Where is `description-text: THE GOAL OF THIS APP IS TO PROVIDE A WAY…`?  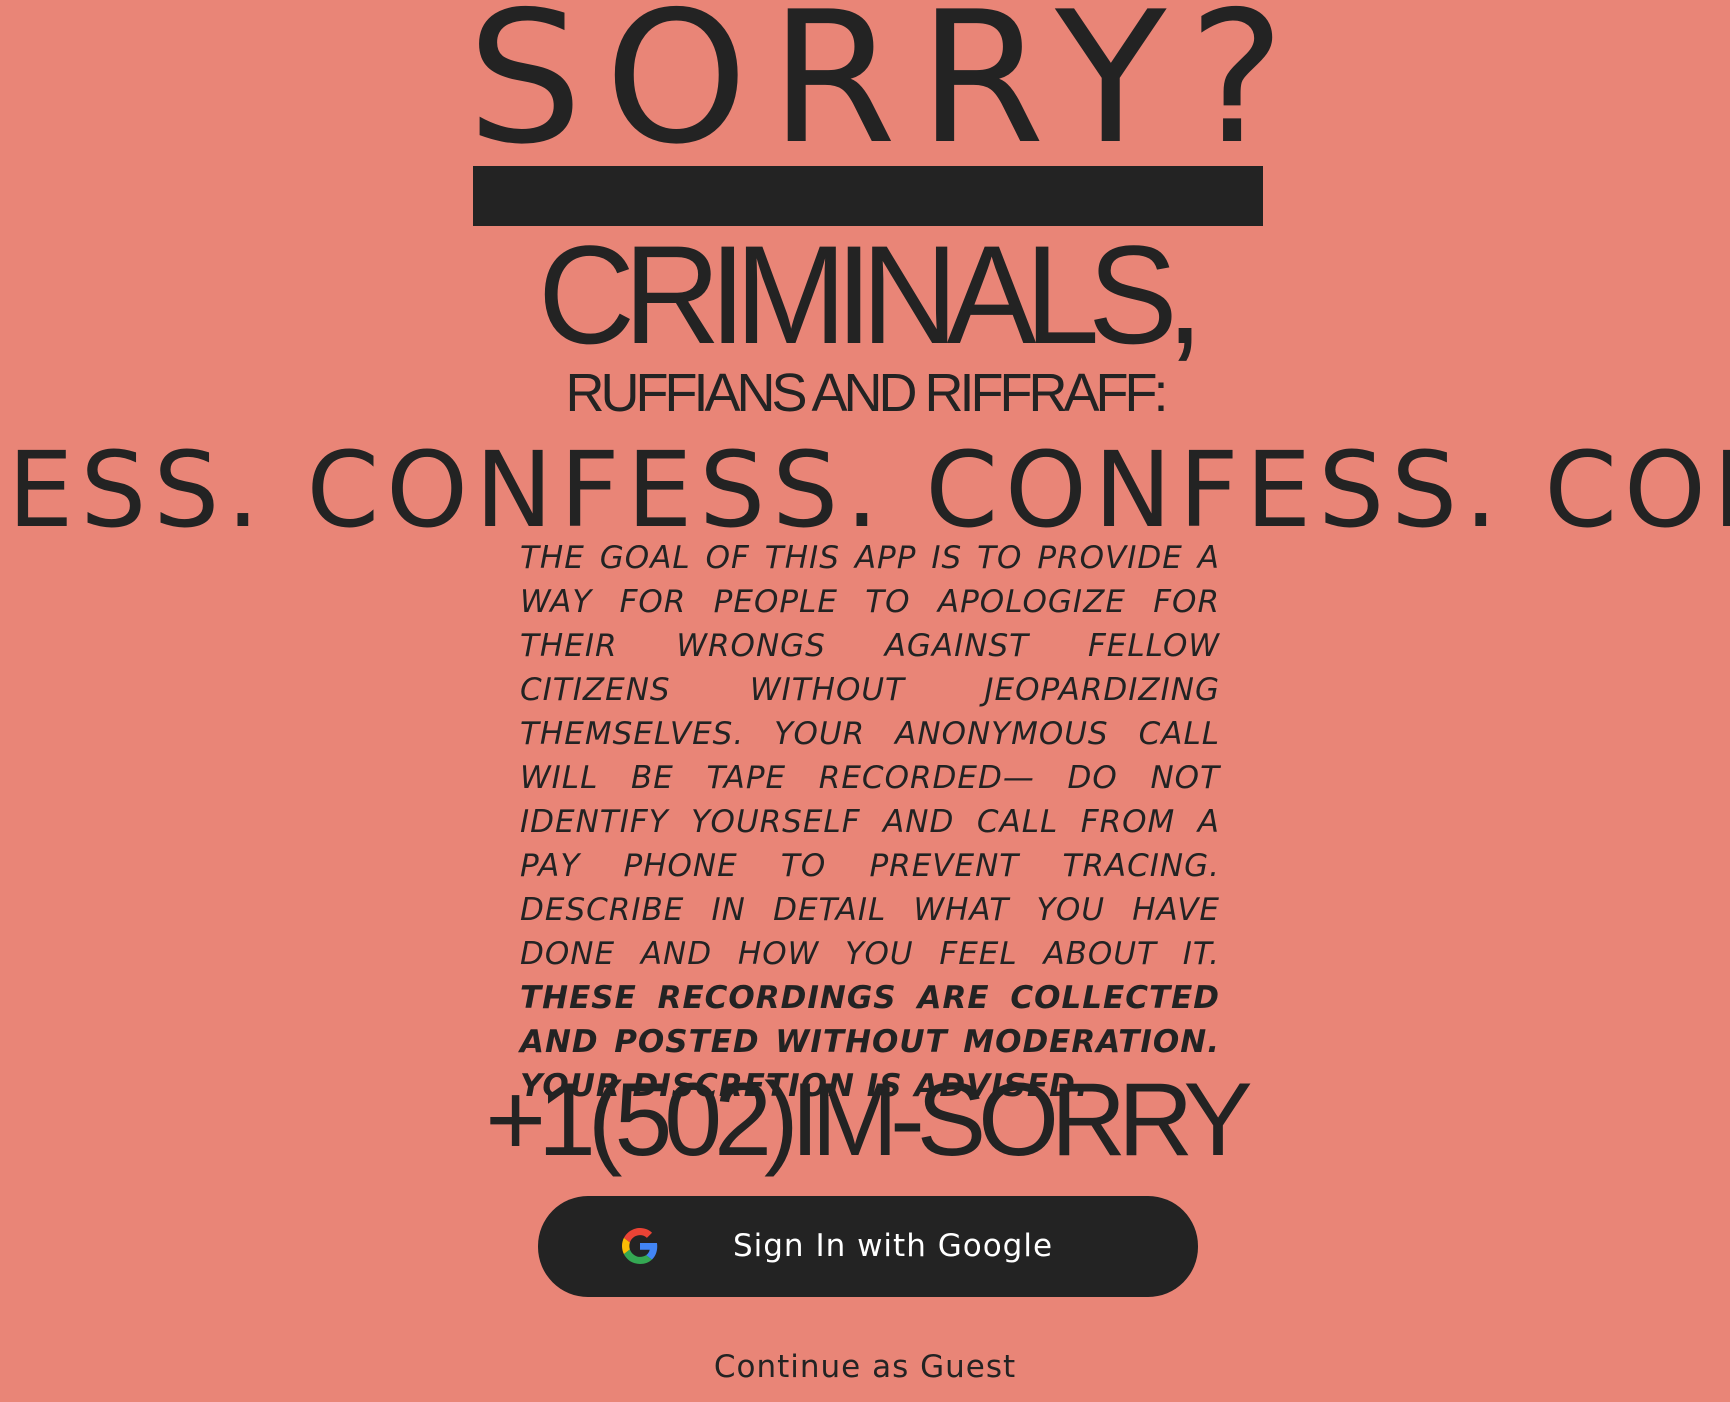
description-text: THE GOAL OF THIS APP IS TO PROVIDE A WAY… is located at coordinates (870, 756).